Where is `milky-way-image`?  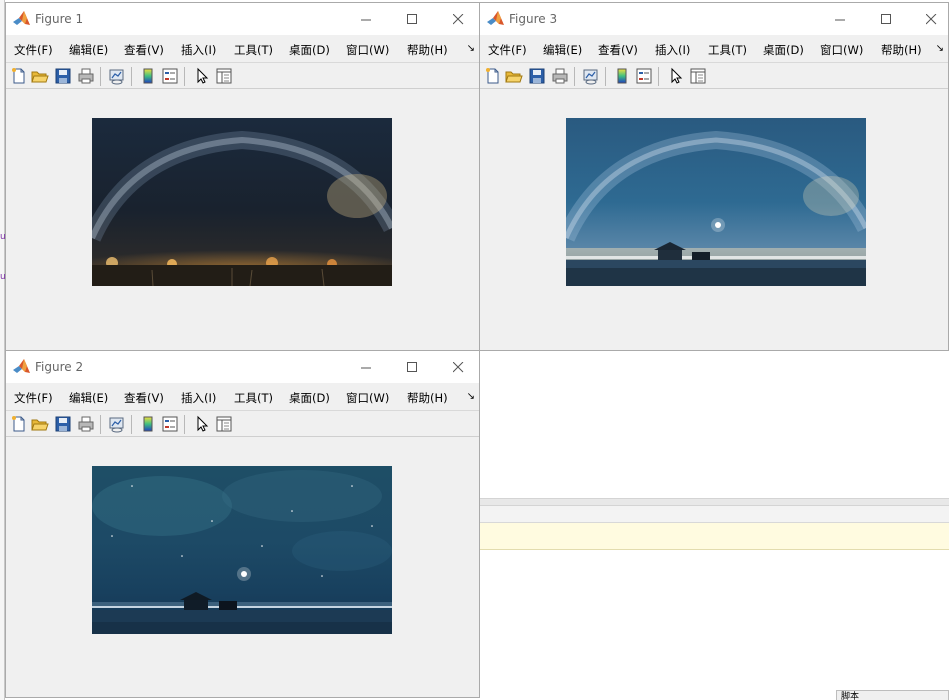 milky-way-image is located at coordinates (242, 202).